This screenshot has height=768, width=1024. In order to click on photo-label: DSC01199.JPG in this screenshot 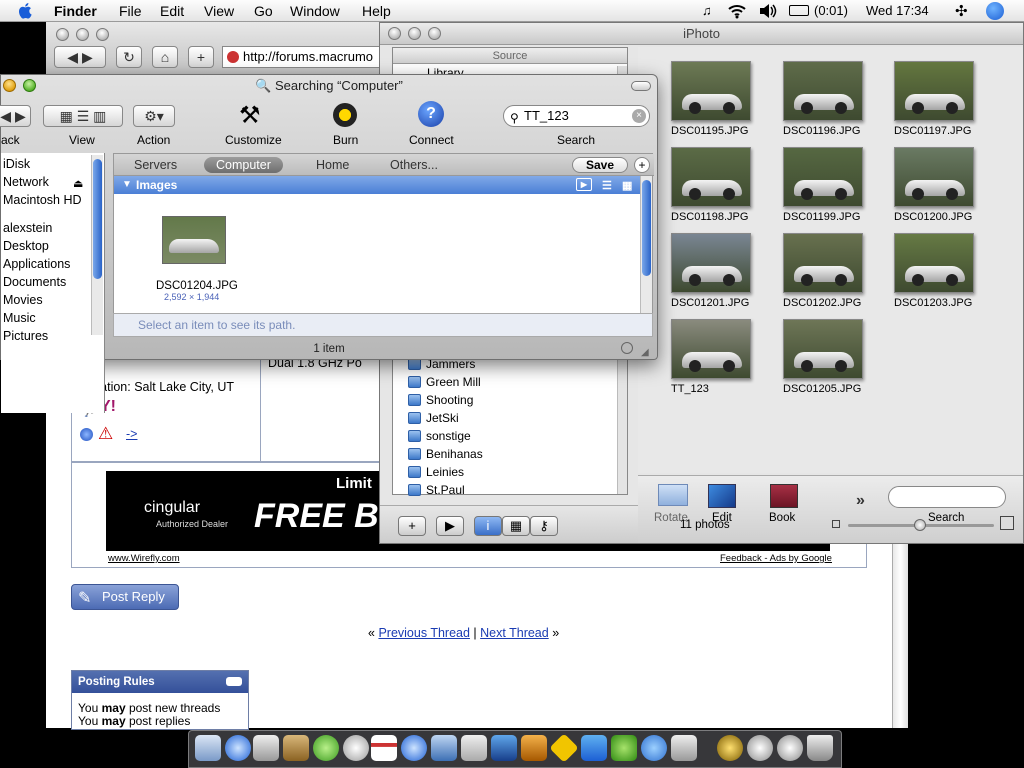, I will do `click(833, 217)`.